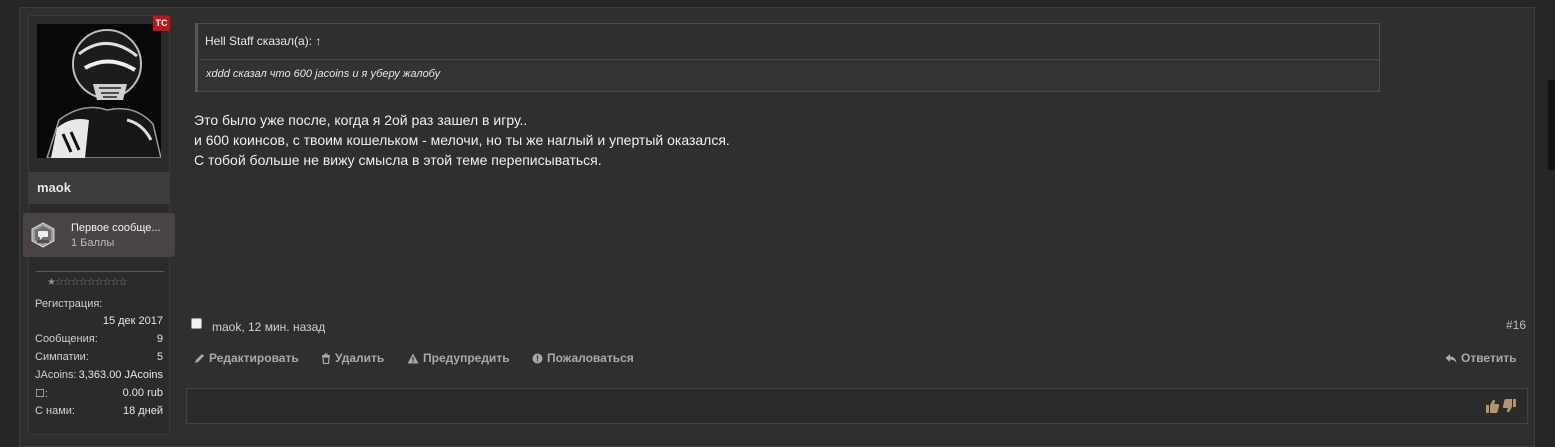  I want to click on delete-button: Удалить, so click(352, 358).